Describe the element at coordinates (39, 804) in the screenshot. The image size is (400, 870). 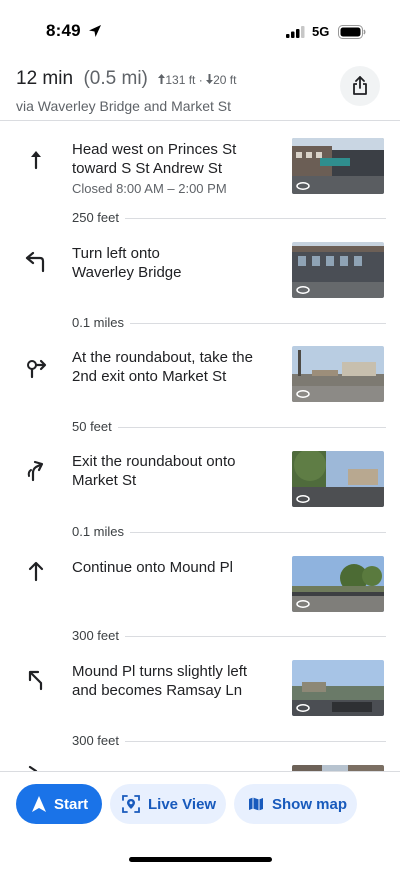
I see `navigation-arrow-icon` at that location.